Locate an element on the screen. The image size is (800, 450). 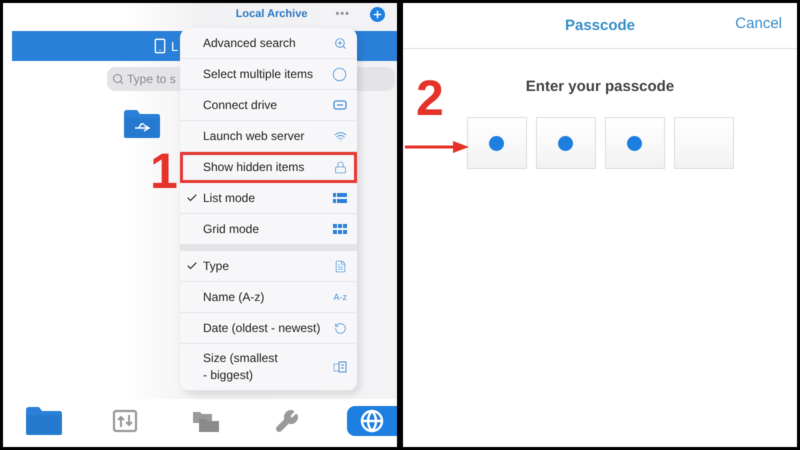
plus-icon is located at coordinates (377, 14).